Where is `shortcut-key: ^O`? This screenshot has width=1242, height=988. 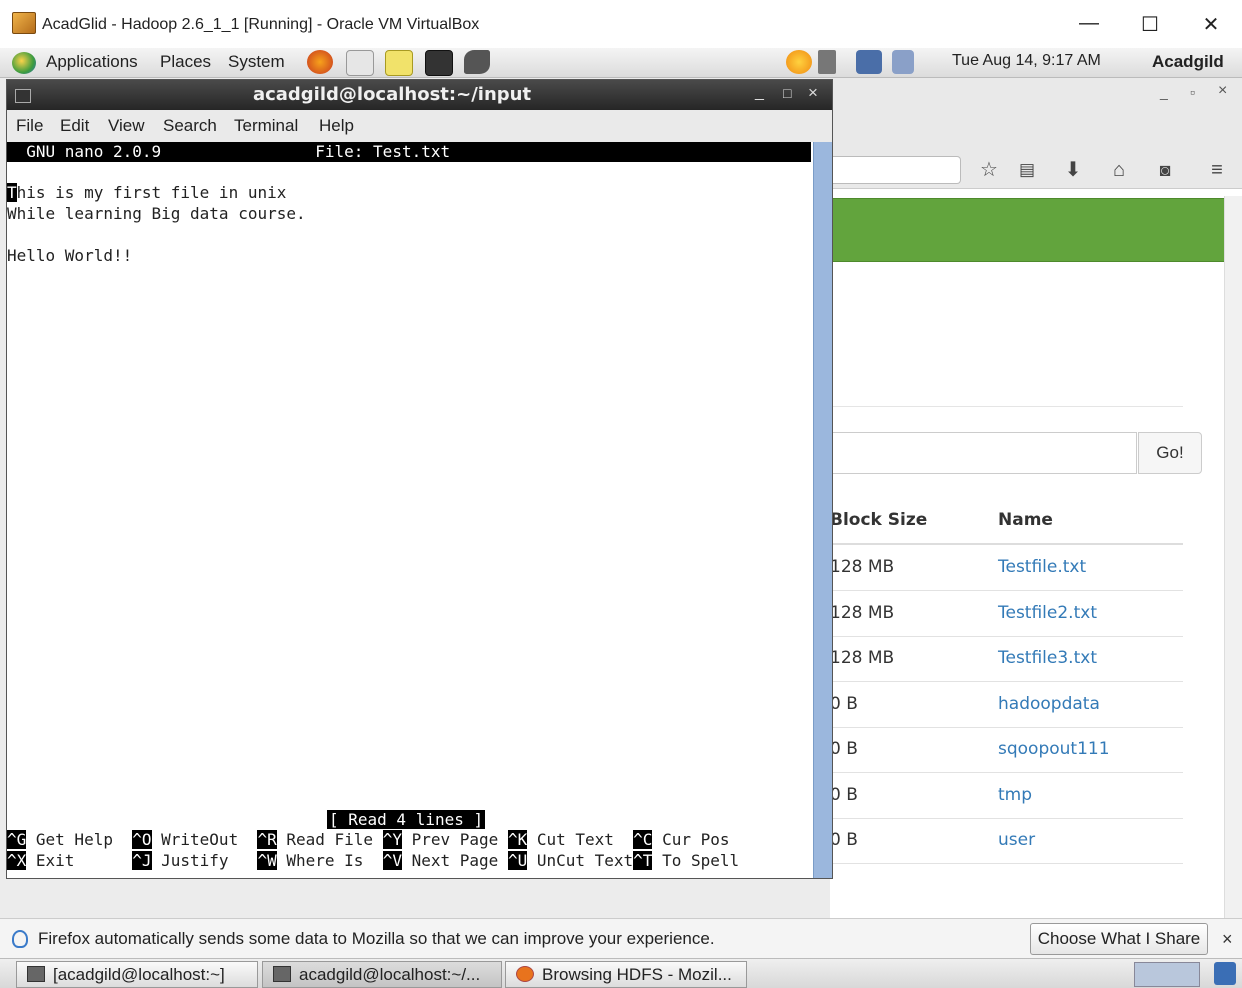 shortcut-key: ^O is located at coordinates (142, 839).